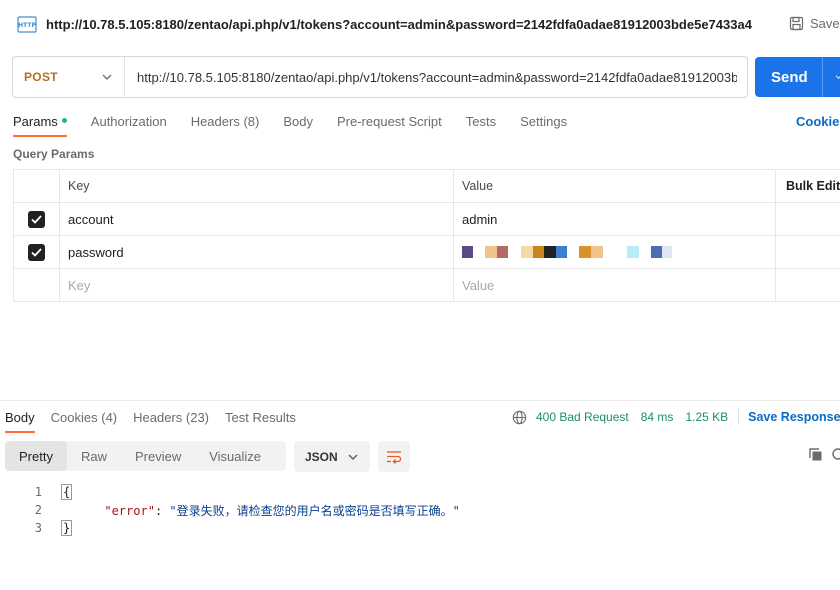 This screenshot has height=590, width=840. What do you see at coordinates (567, 252) in the screenshot?
I see `redacted-value` at bounding box center [567, 252].